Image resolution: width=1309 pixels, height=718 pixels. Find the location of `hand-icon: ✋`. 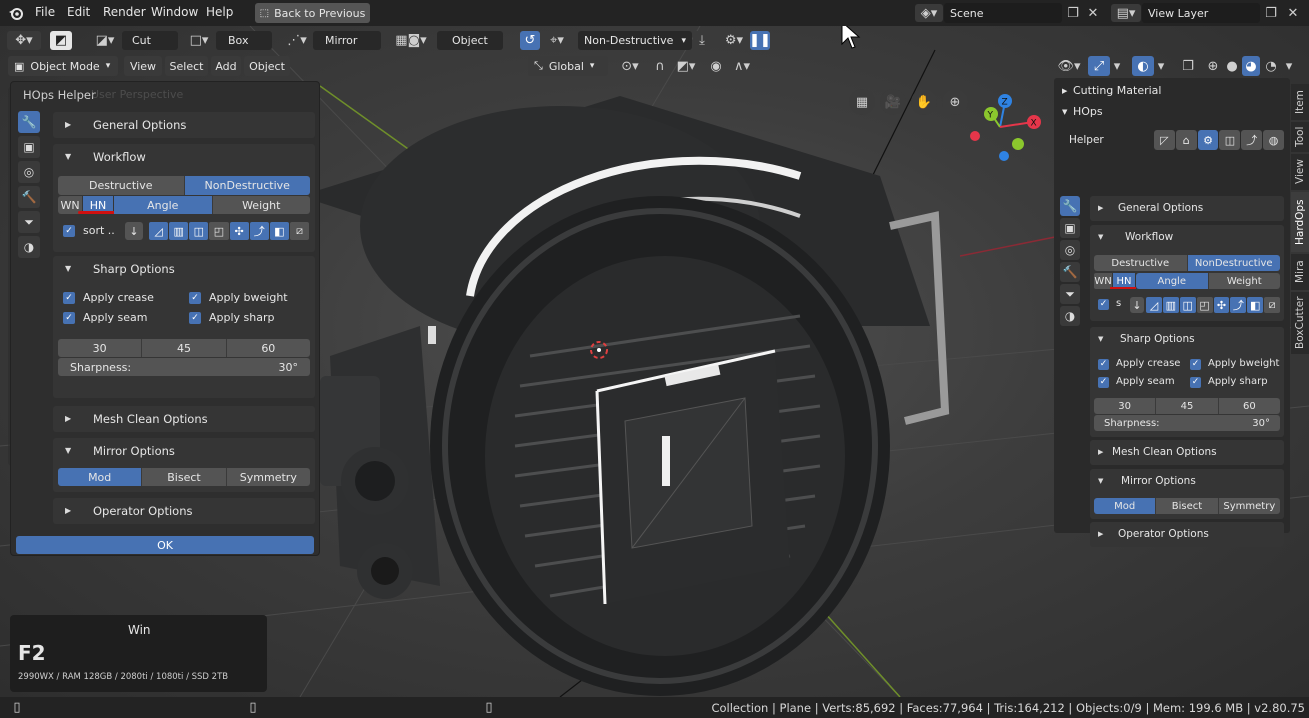

hand-icon: ✋ is located at coordinates (924, 102).